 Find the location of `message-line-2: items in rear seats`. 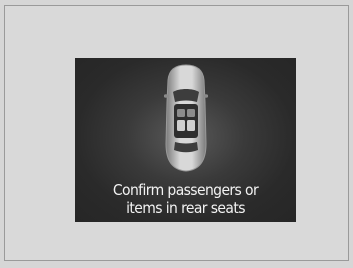

message-line-2: items in rear seats is located at coordinates (185, 208).